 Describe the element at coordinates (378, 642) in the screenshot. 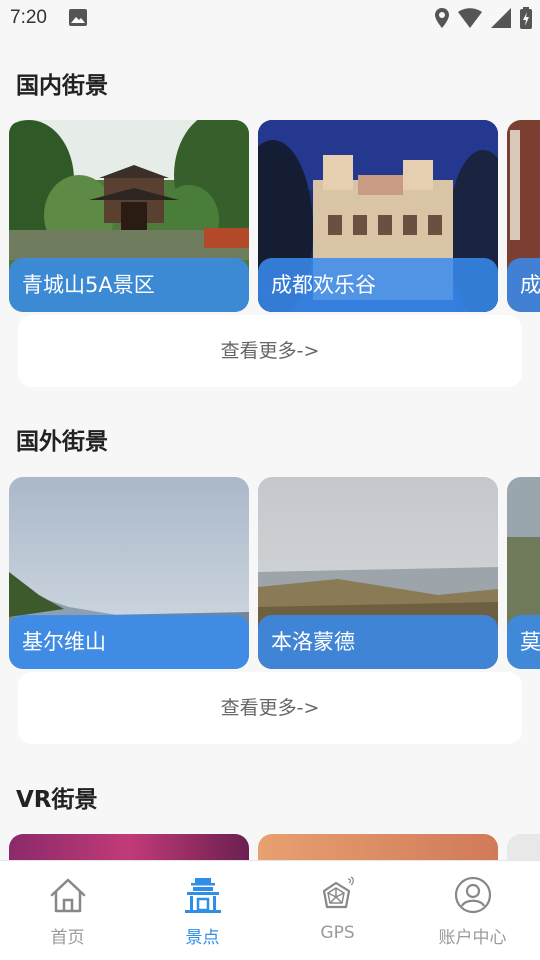

I see `scenic-card-label: 本洛蒙德` at that location.